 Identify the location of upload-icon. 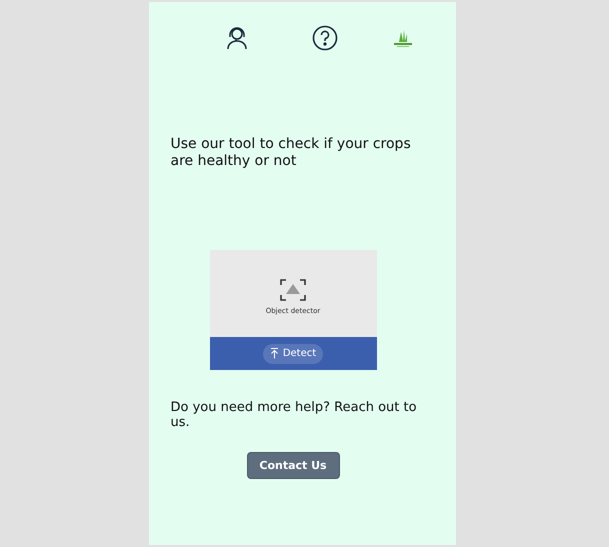
(274, 353).